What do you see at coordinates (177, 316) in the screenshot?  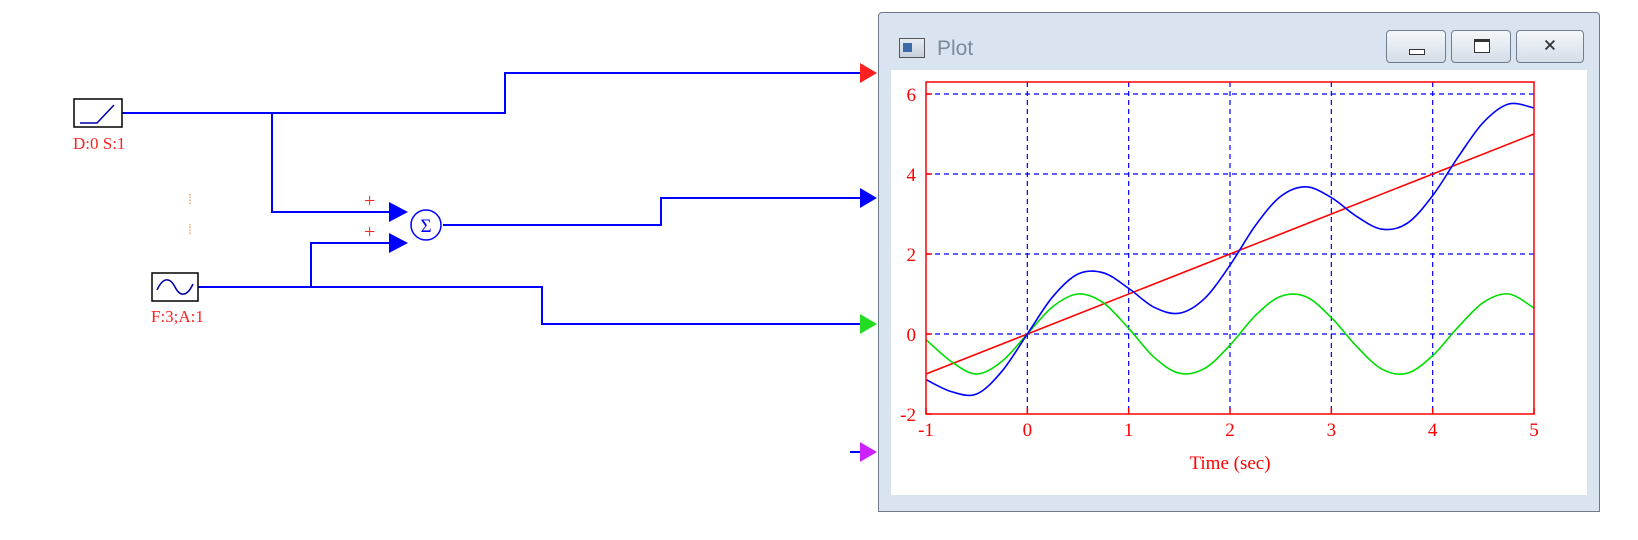 I see `sine-block-label: F:3;A:1` at bounding box center [177, 316].